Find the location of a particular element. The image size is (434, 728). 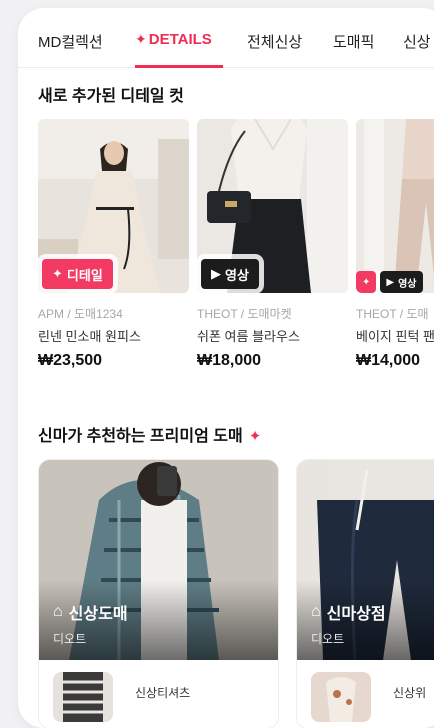

tab-new: 신상 is located at coordinates (417, 41).